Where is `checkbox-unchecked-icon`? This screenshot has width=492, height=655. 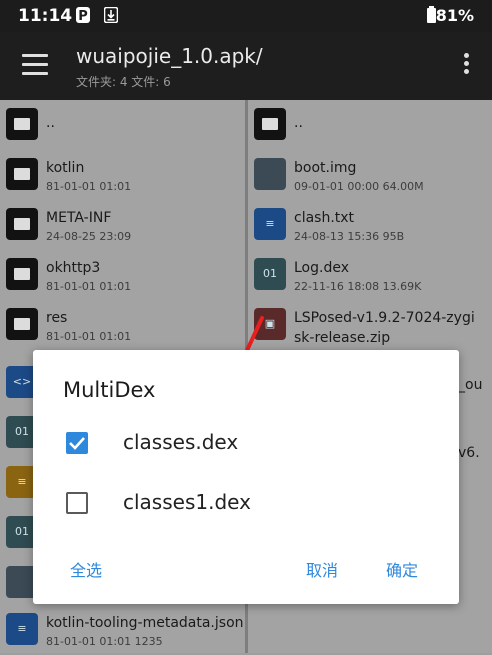
checkbox-unchecked-icon is located at coordinates (77, 503).